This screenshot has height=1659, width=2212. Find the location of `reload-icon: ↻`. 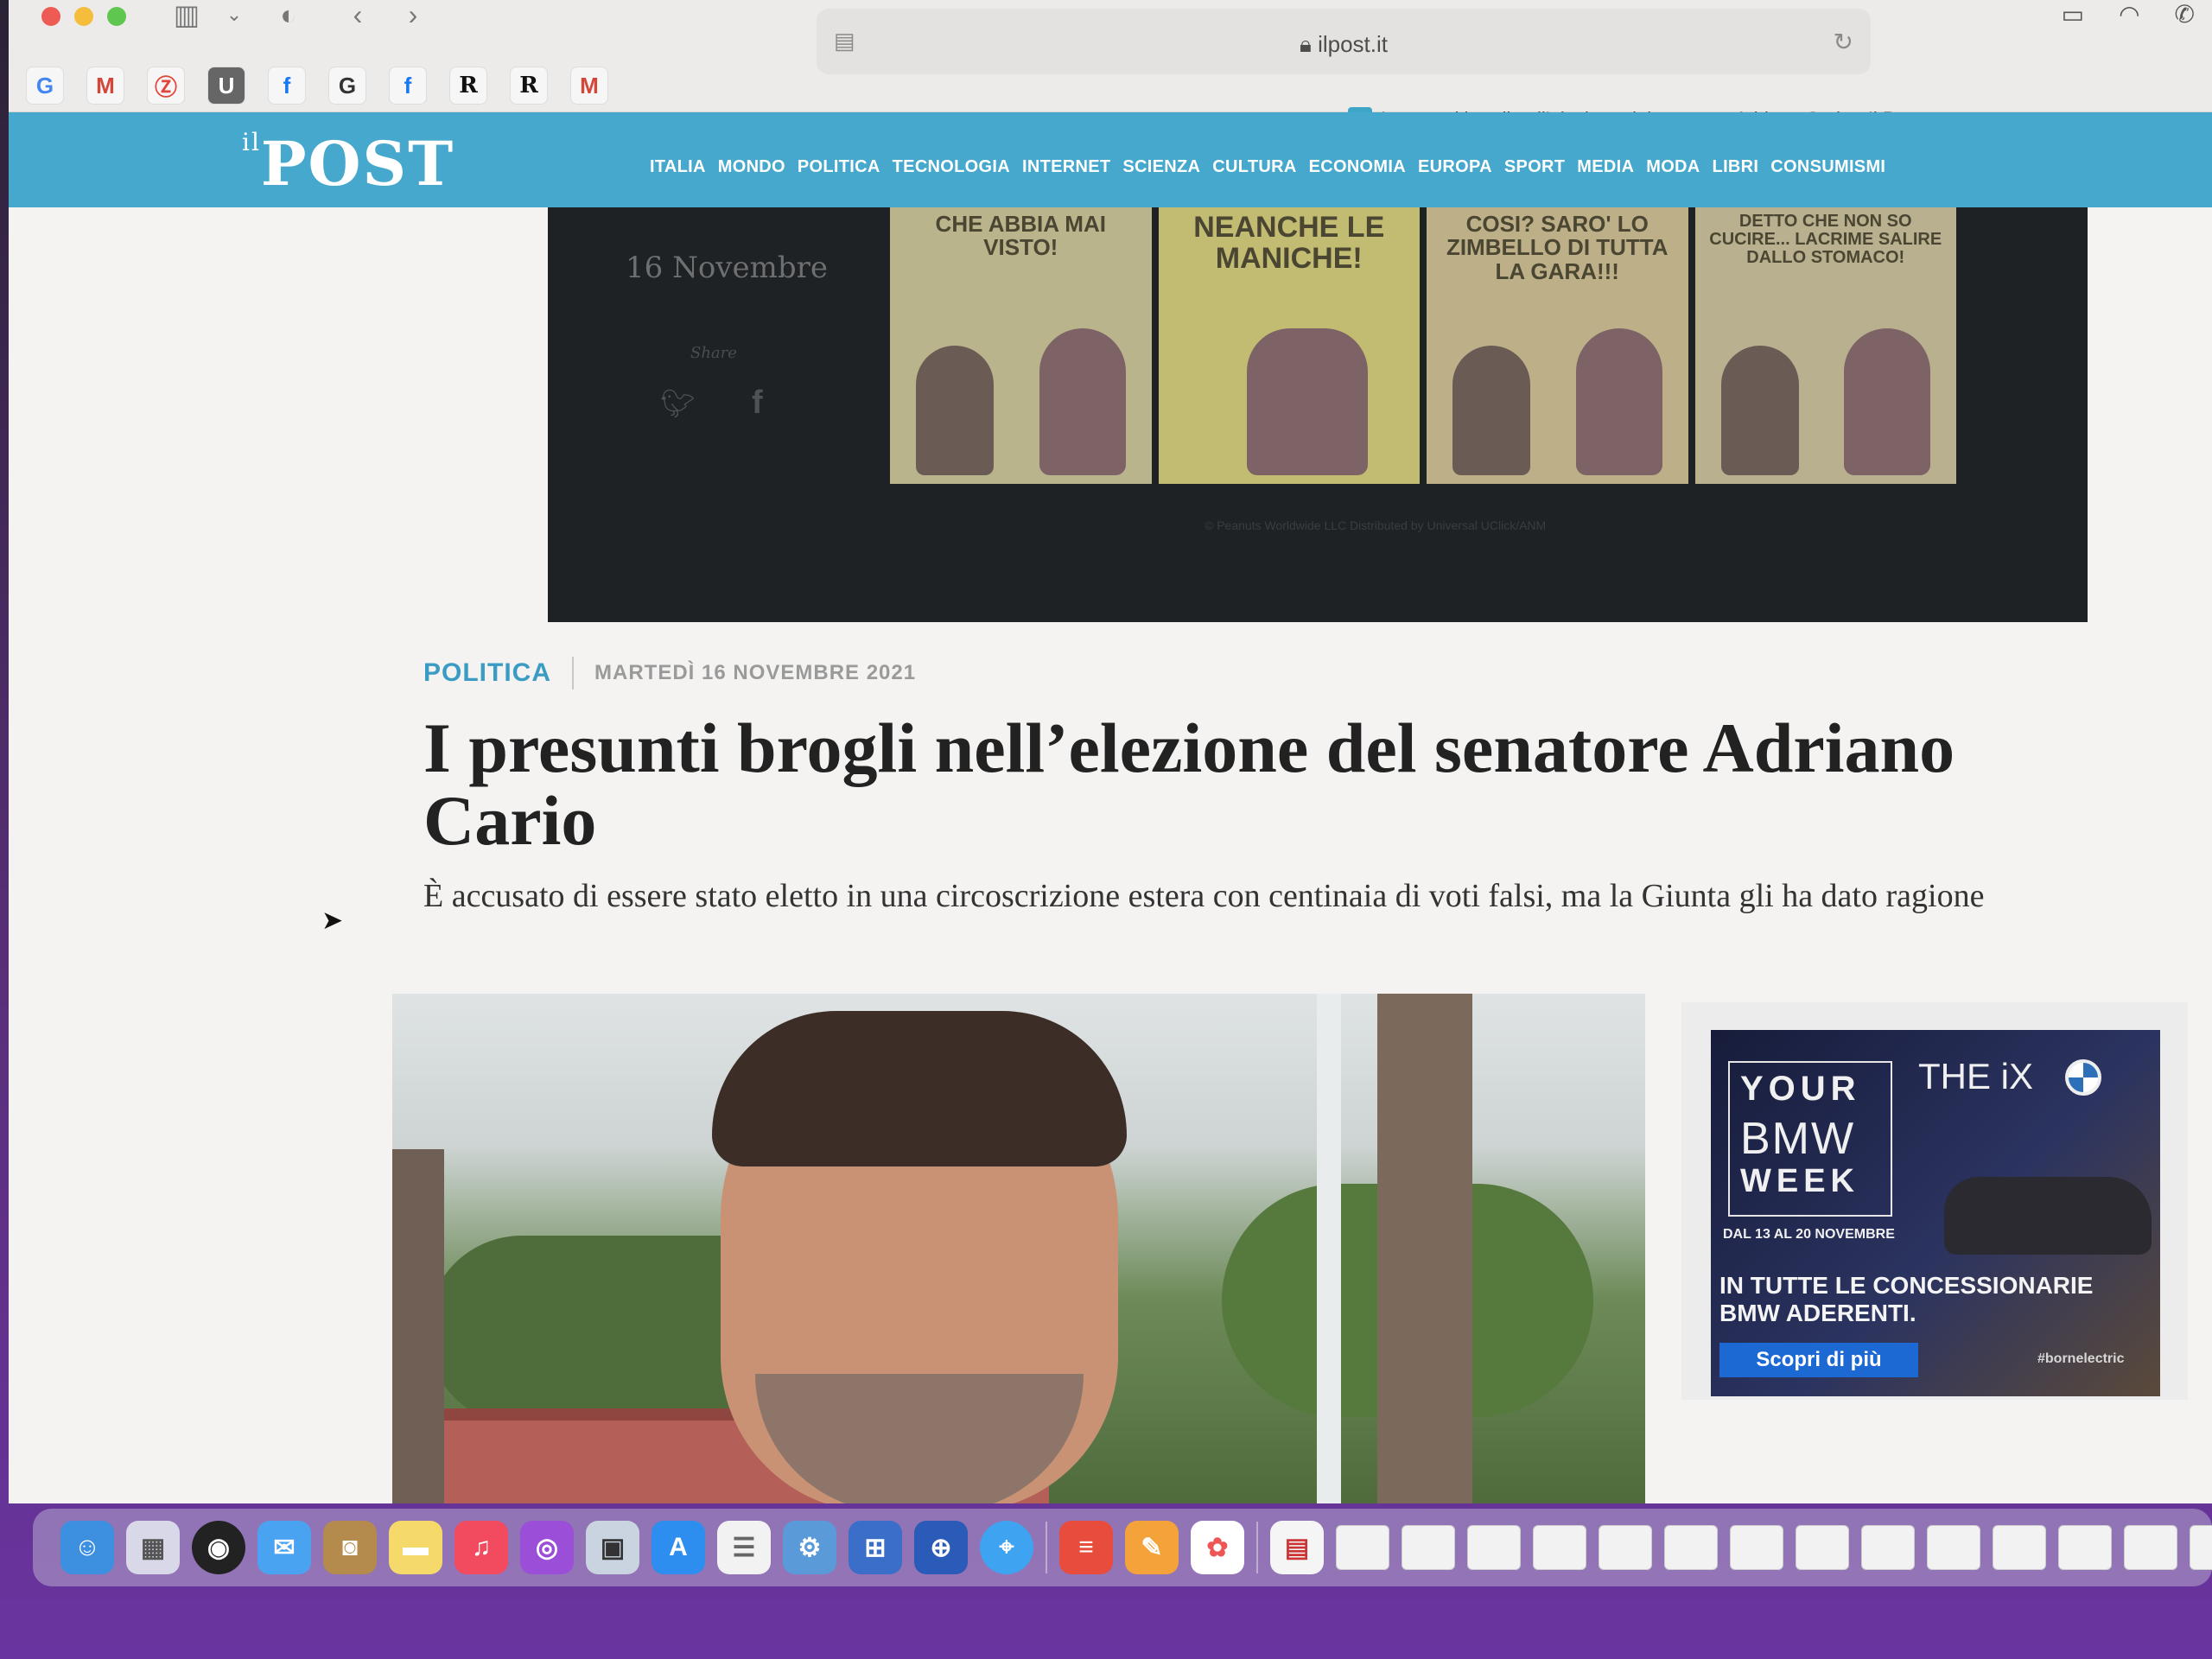

reload-icon: ↻ is located at coordinates (1843, 42).